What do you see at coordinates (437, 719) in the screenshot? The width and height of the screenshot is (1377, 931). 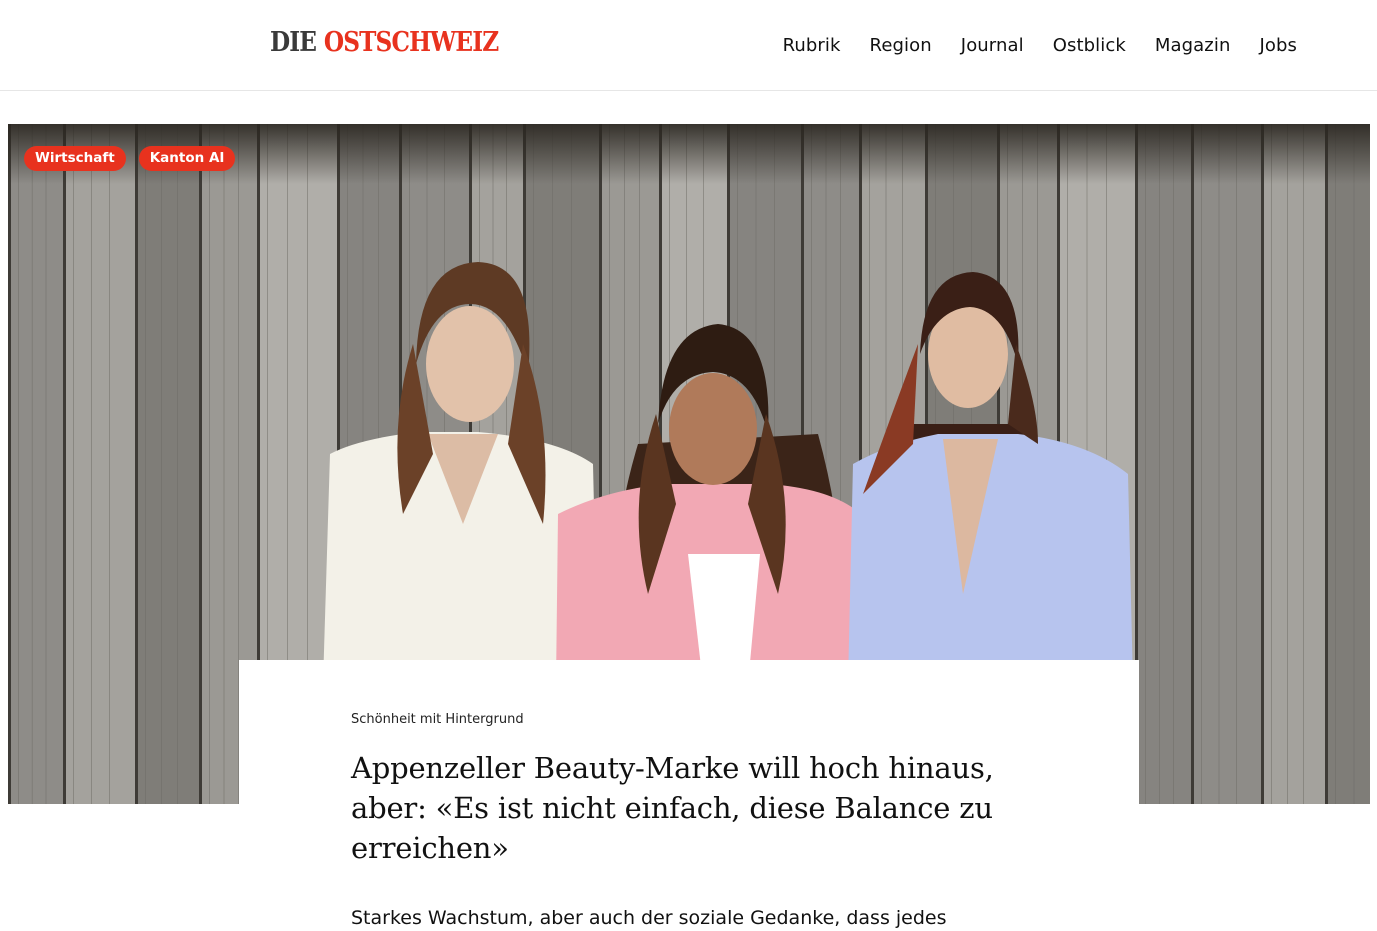 I see `article-kicker: Schönheit mit Hintergrund` at bounding box center [437, 719].